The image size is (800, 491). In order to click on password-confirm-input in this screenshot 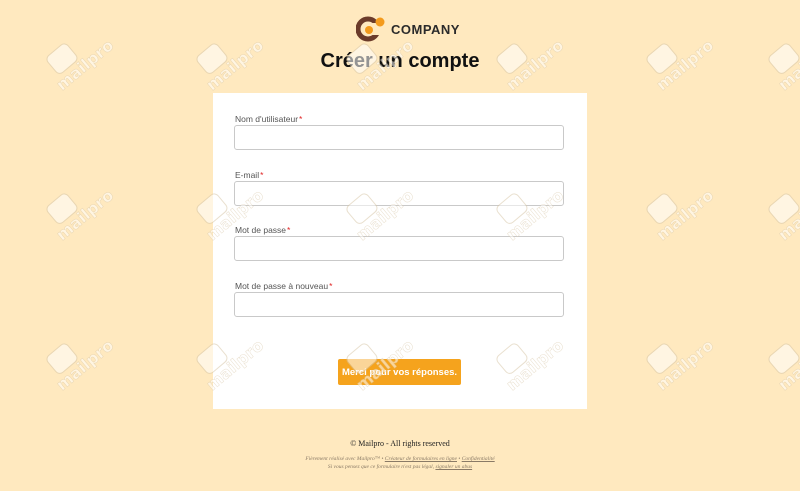, I will do `click(399, 304)`.